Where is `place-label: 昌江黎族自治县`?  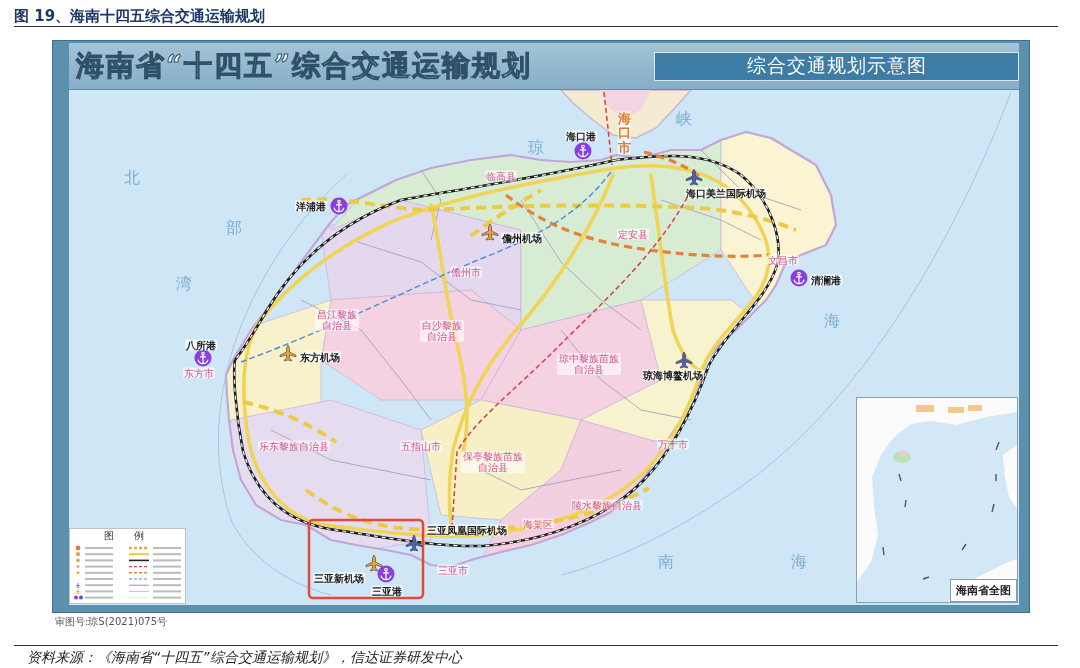
place-label: 昌江黎族自治县 is located at coordinates (337, 320).